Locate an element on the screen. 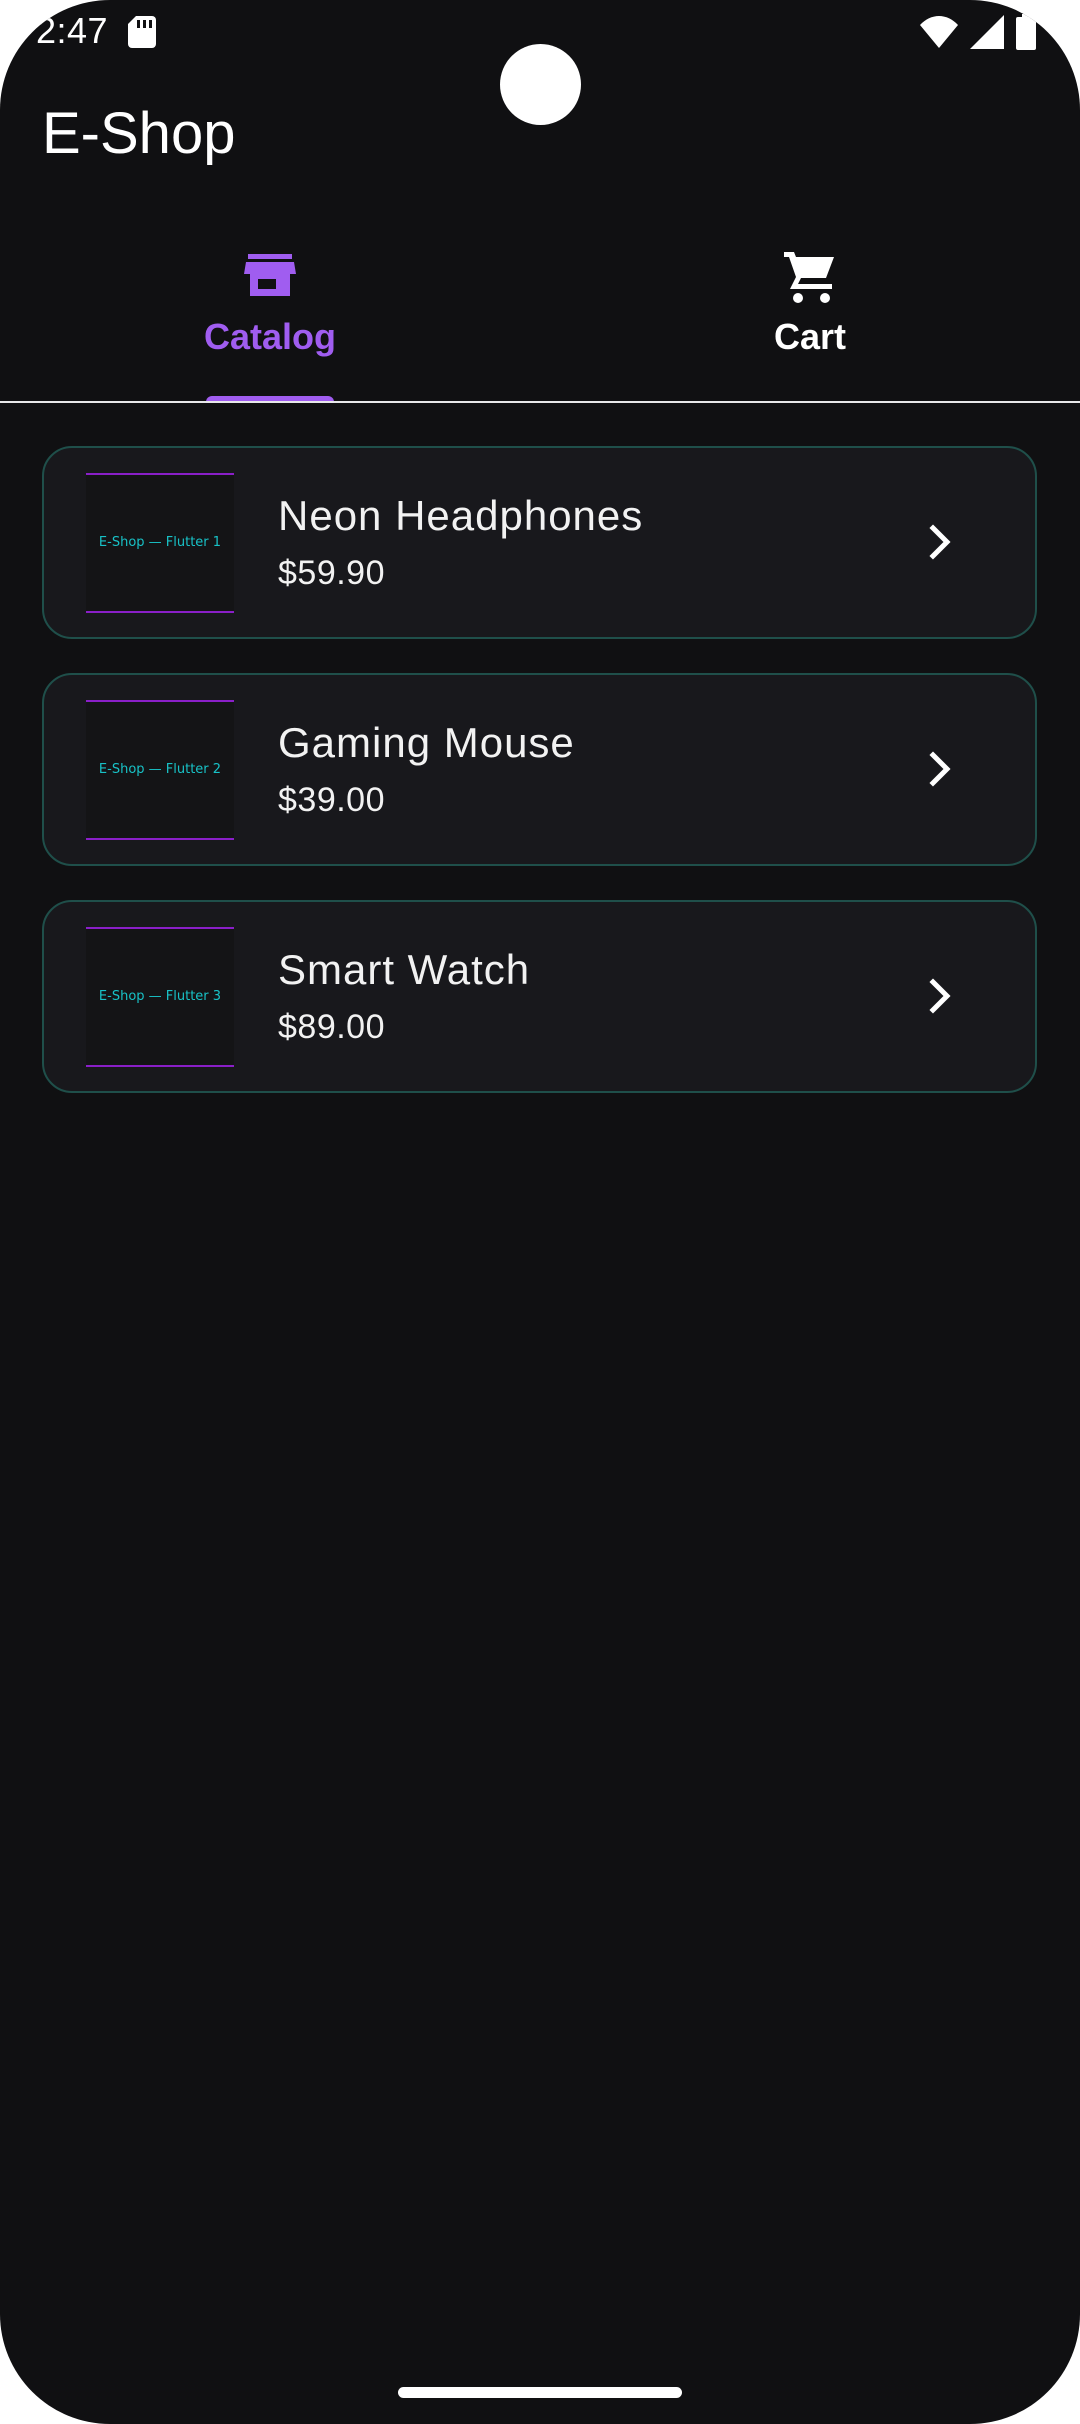 The height and width of the screenshot is (2424, 1080). product-thumbnail: E-Shop — Flutter 3 is located at coordinates (160, 997).